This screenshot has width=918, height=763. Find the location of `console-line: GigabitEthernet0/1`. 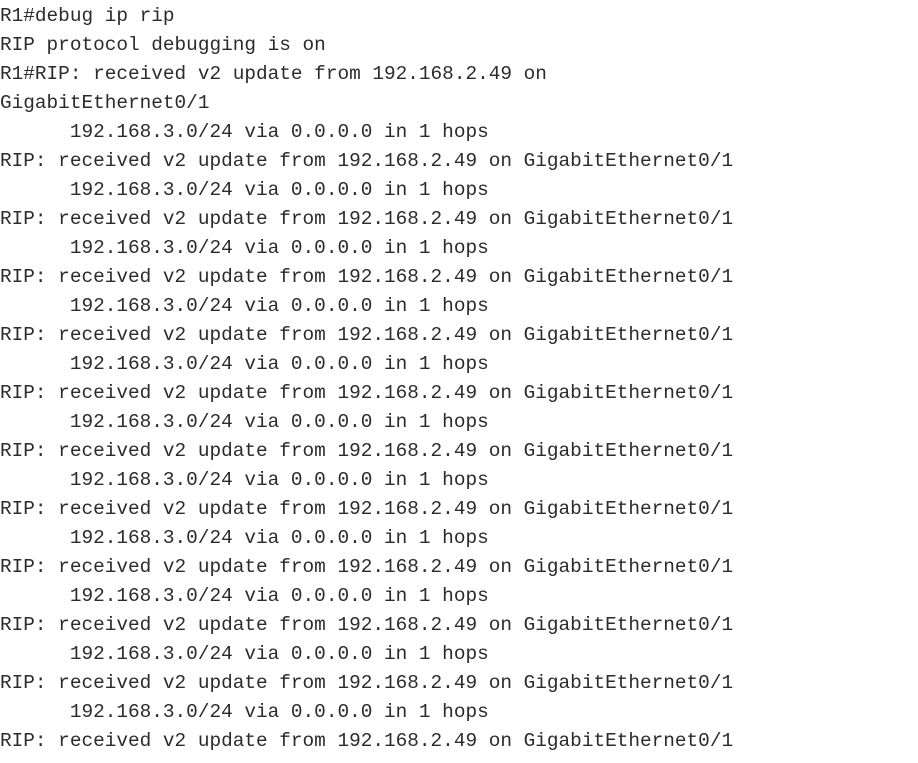

console-line: GigabitEthernet0/1 is located at coordinates (105, 103).